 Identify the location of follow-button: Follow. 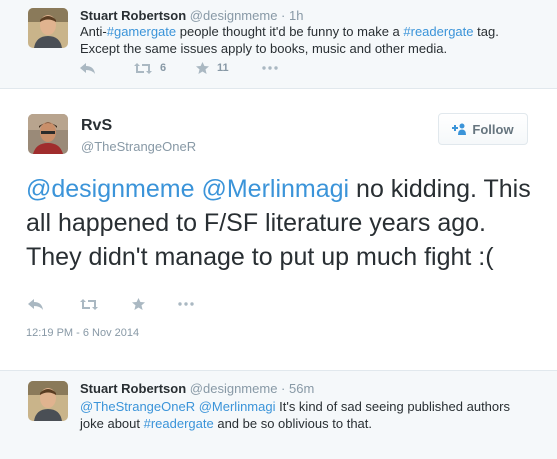
(483, 129).